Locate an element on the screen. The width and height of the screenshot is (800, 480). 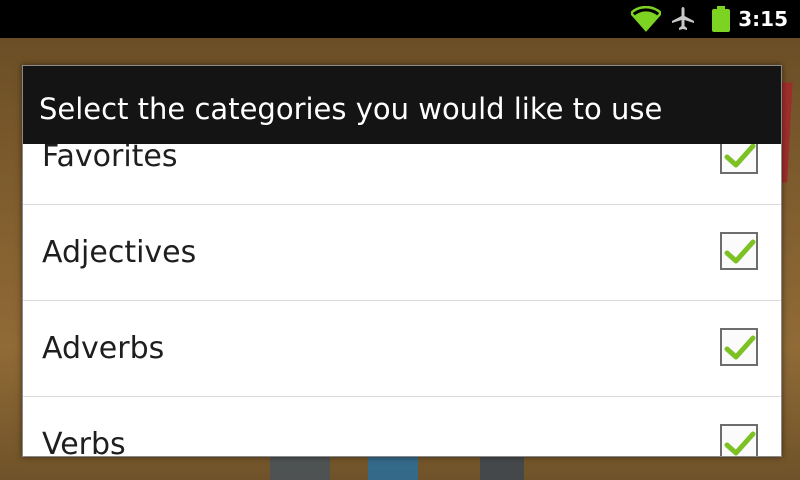
item-label: Verbs is located at coordinates (84, 442).